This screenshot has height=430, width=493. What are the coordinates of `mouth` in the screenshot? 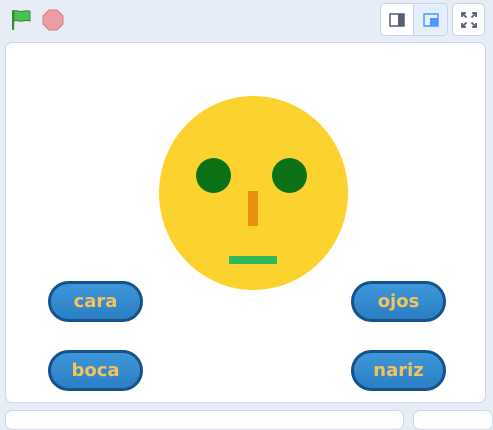 It's located at (253, 260).